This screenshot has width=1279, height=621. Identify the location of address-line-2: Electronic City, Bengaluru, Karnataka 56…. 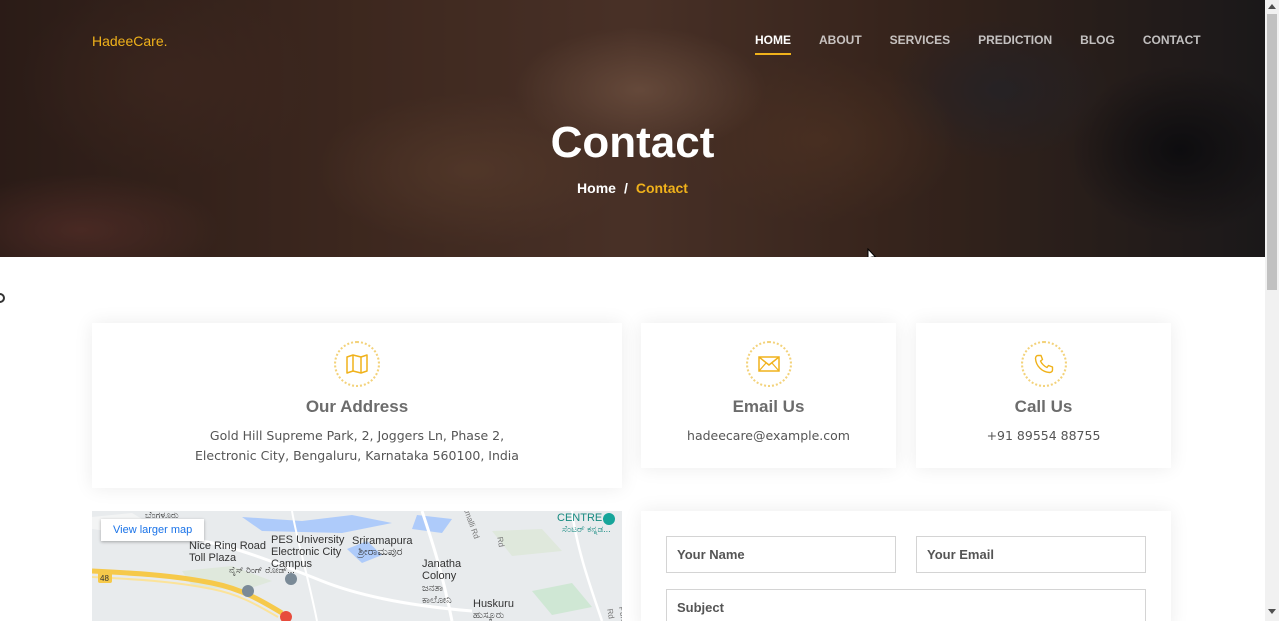
(357, 455).